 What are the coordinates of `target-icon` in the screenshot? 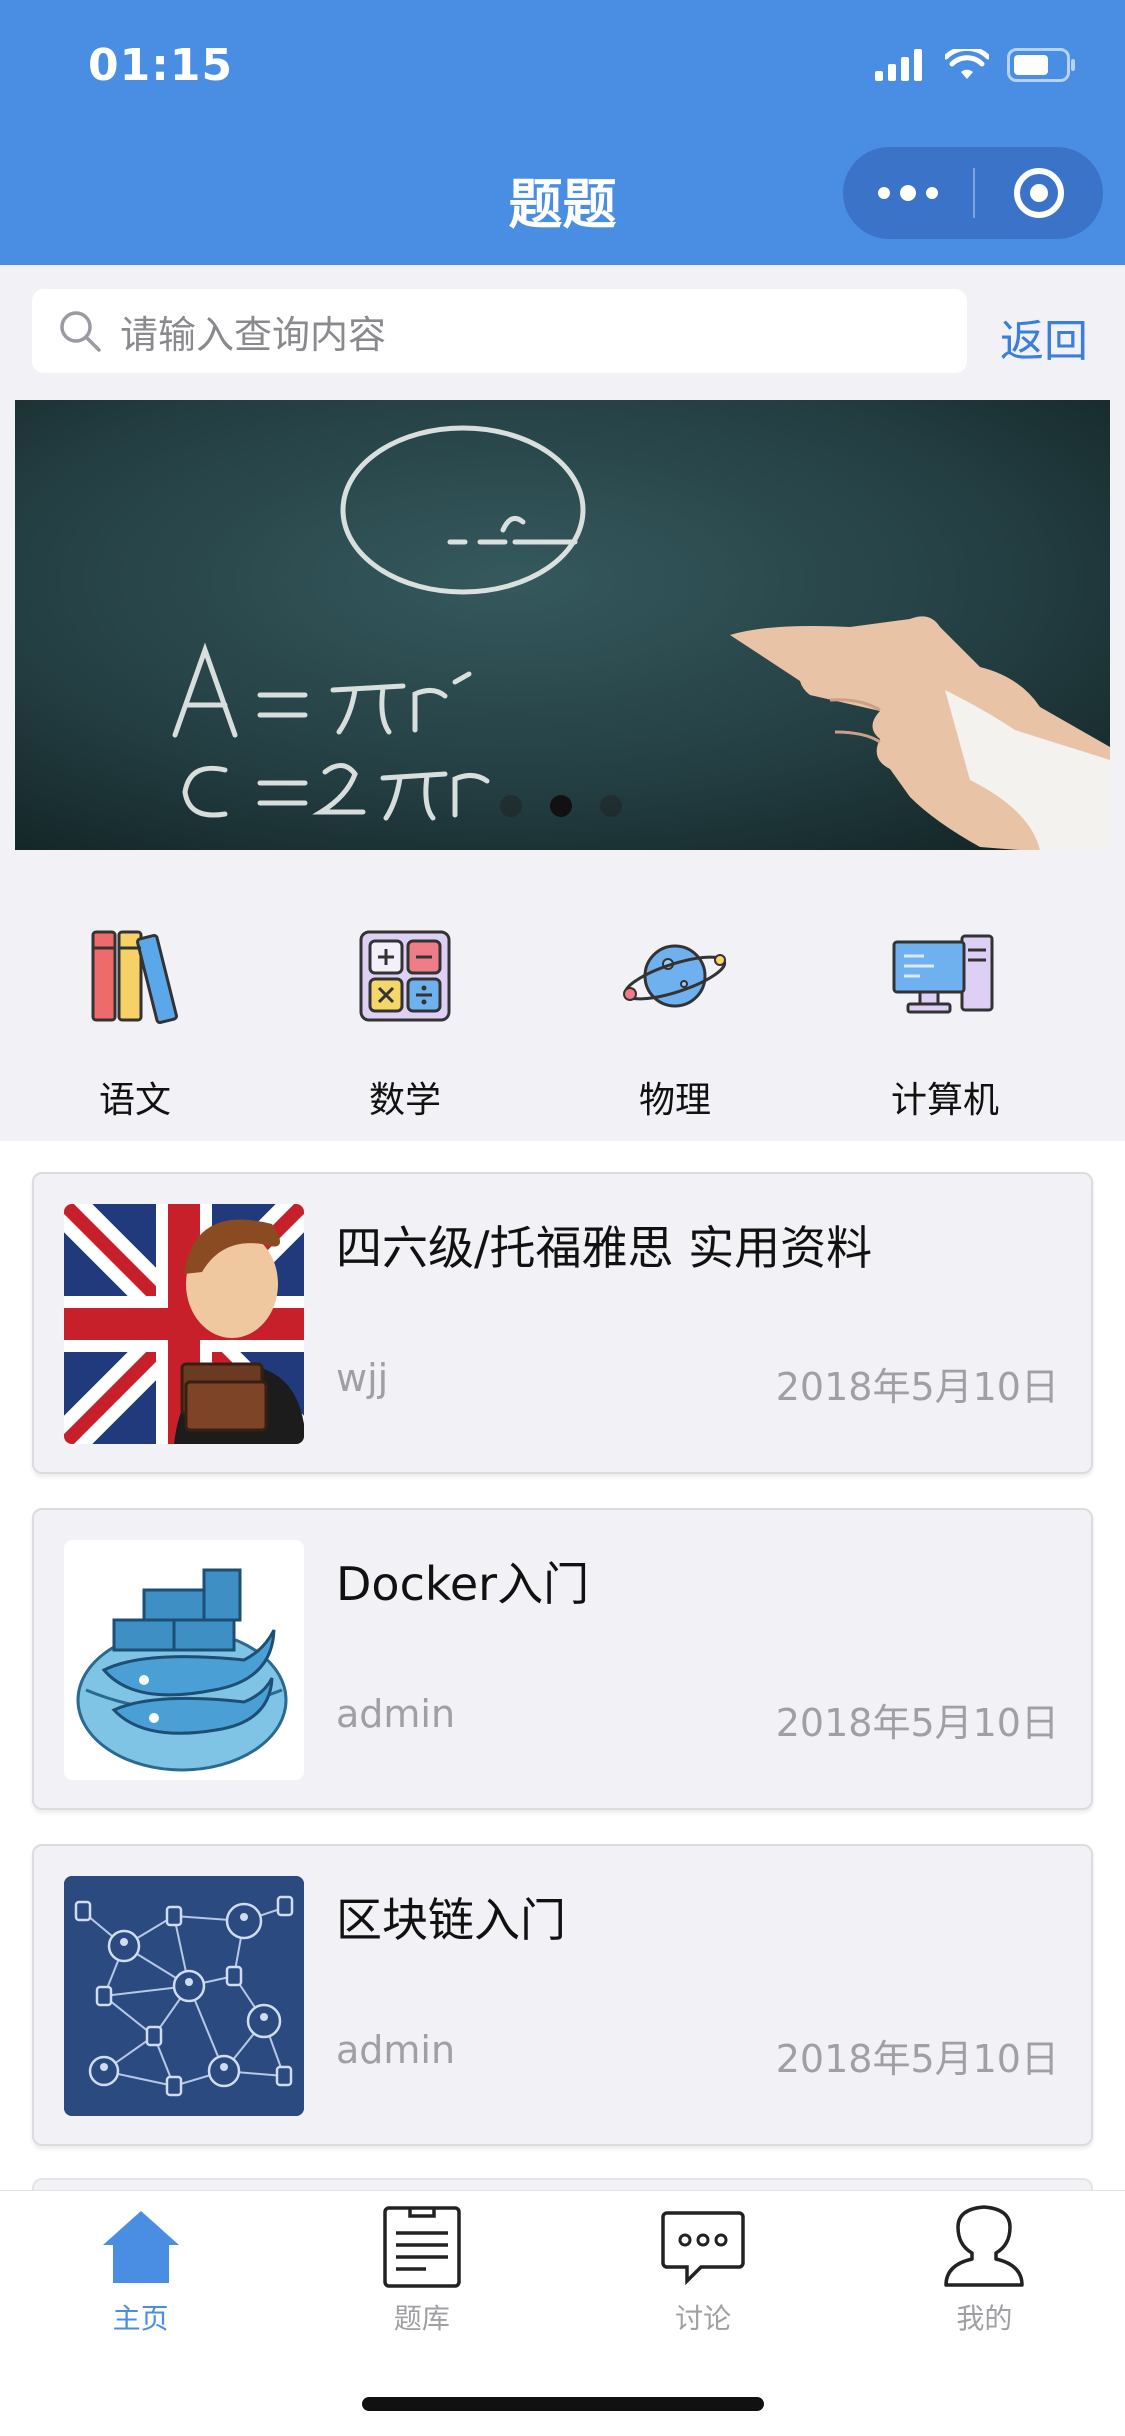 It's located at (1039, 193).